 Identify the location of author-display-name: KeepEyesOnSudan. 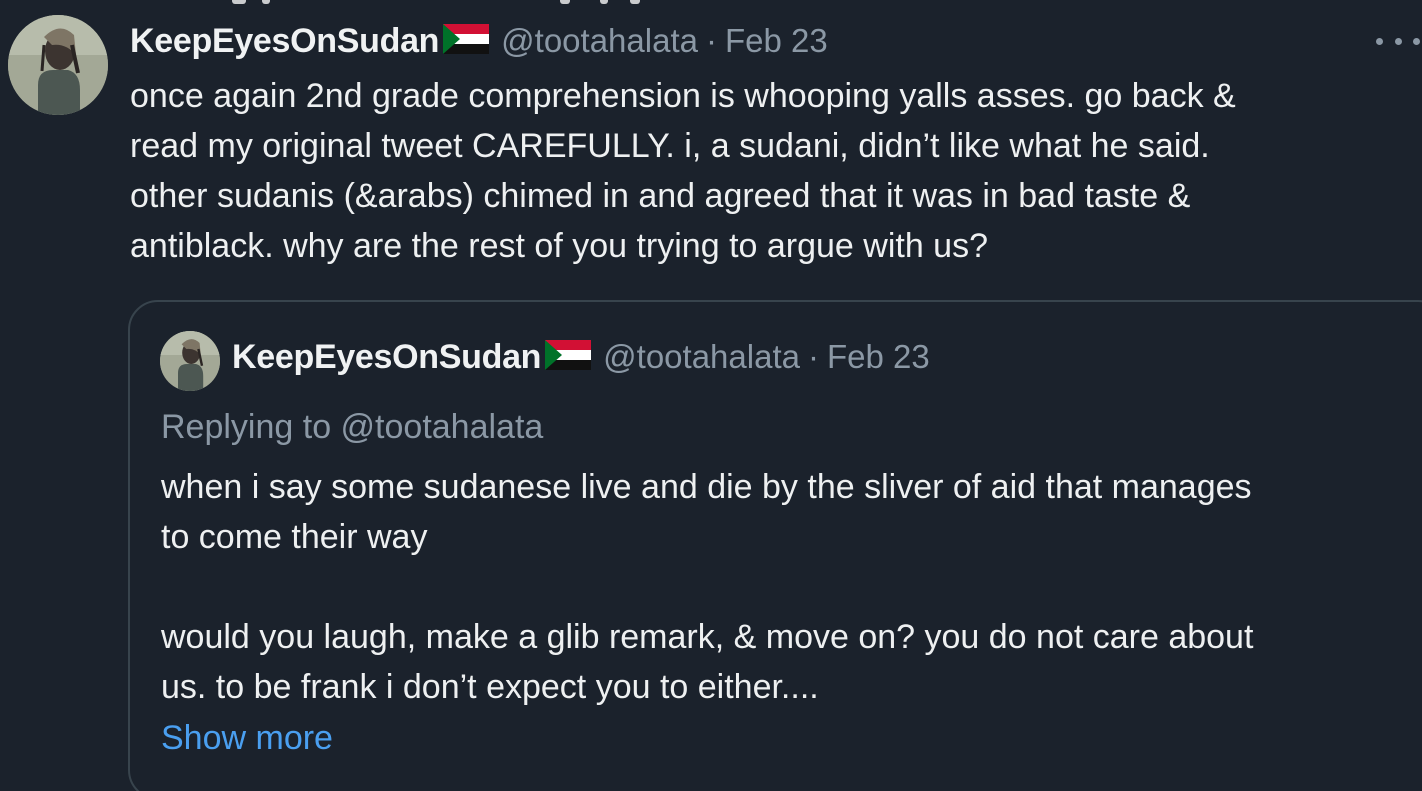
(284, 41).